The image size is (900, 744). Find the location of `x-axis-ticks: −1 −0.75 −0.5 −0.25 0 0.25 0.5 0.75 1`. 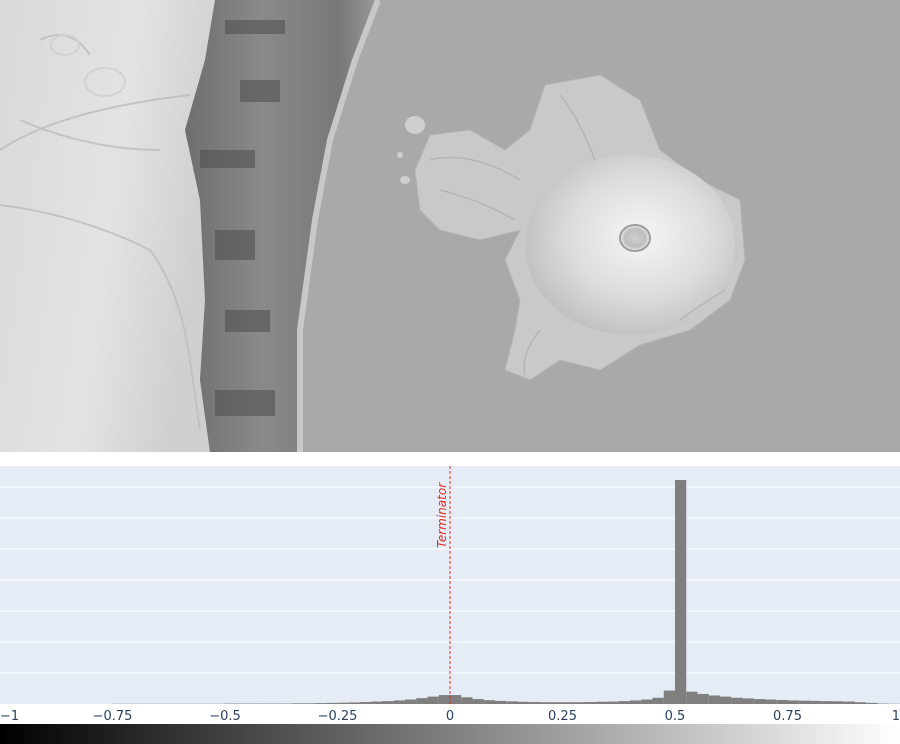

x-axis-ticks: −1 −0.75 −0.5 −0.25 0 0.25 0.5 0.75 1 is located at coordinates (450, 716).